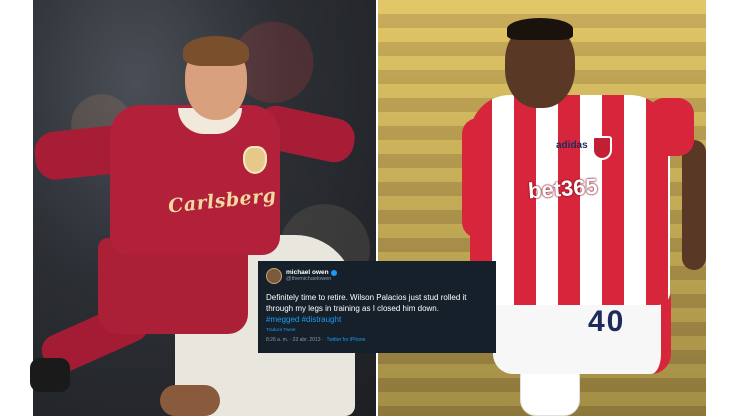 Image resolution: width=740 pixels, height=416 pixels. What do you see at coordinates (274, 276) in the screenshot?
I see `avatar` at bounding box center [274, 276].